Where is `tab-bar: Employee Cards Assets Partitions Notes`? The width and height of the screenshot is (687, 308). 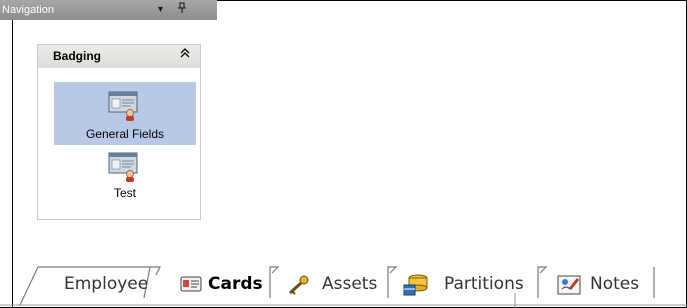 tab-bar: Employee Cards Assets Partitions Notes is located at coordinates (343, 285).